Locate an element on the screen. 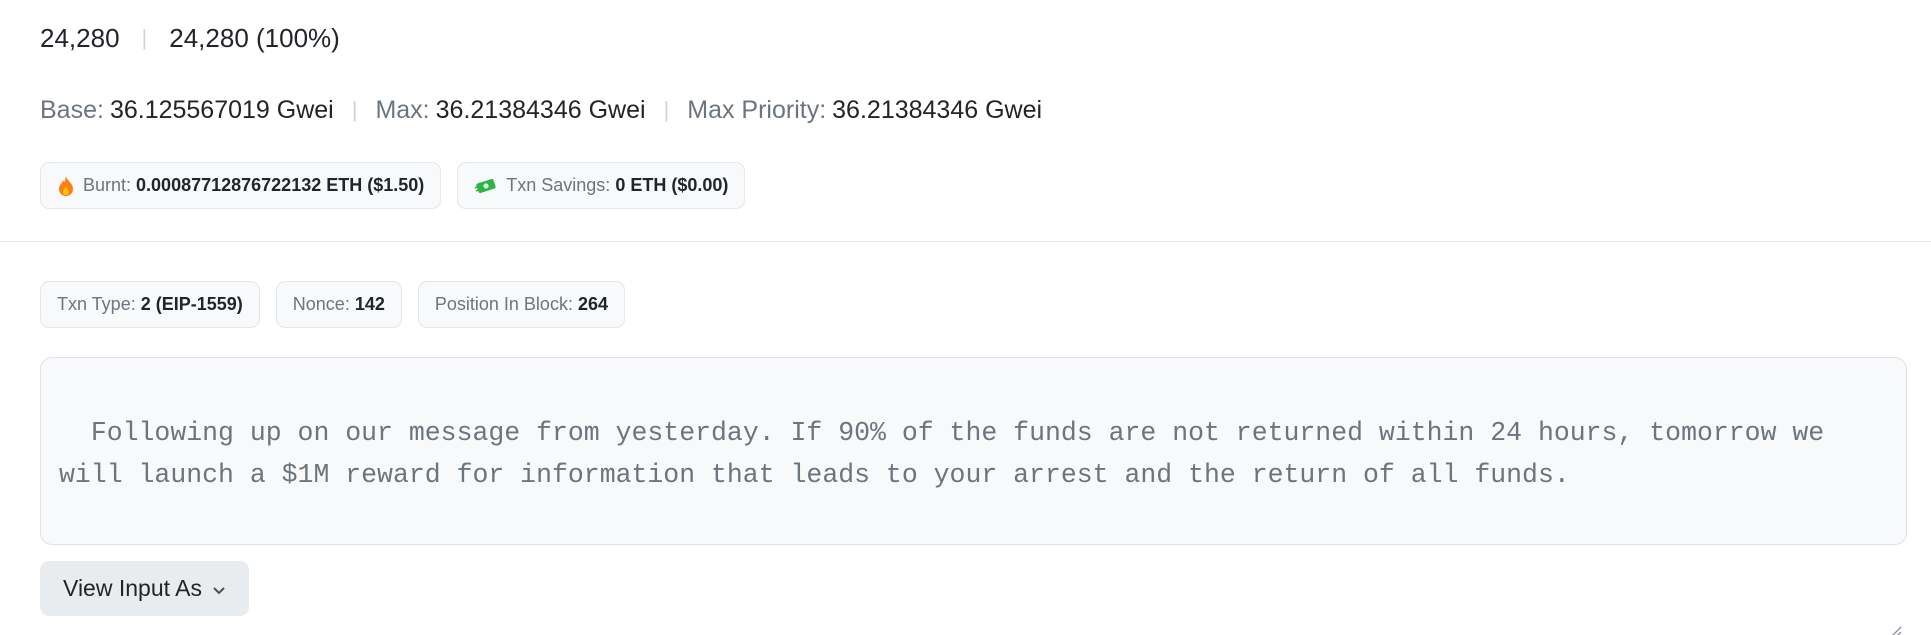  max-fee-label: Max: is located at coordinates (402, 109).